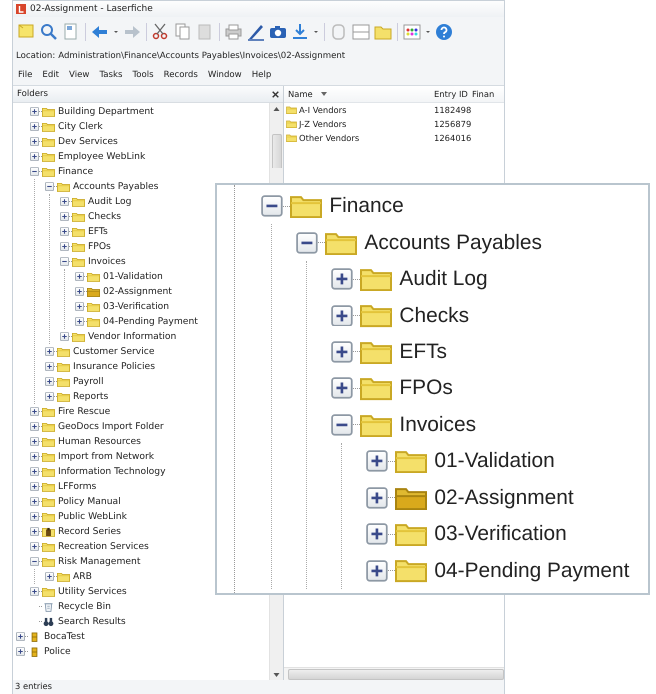  Describe the element at coordinates (110, 201) in the screenshot. I see `folder-label: Audit Log` at that location.